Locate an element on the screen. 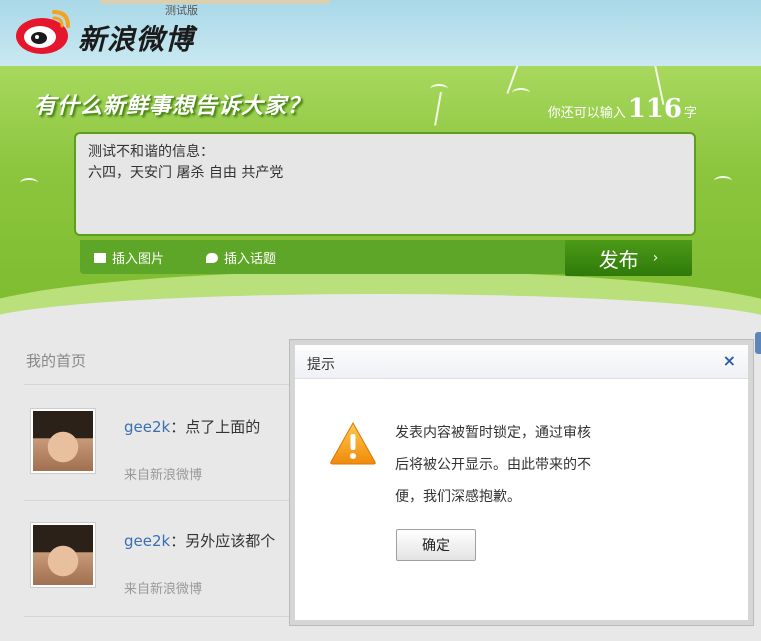 The width and height of the screenshot is (761, 641). dialog-title: 提示 is located at coordinates (321, 365).